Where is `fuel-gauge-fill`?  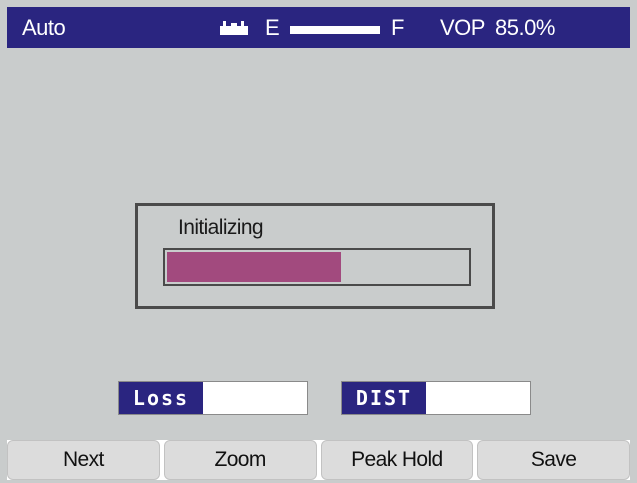 fuel-gauge-fill is located at coordinates (335, 30).